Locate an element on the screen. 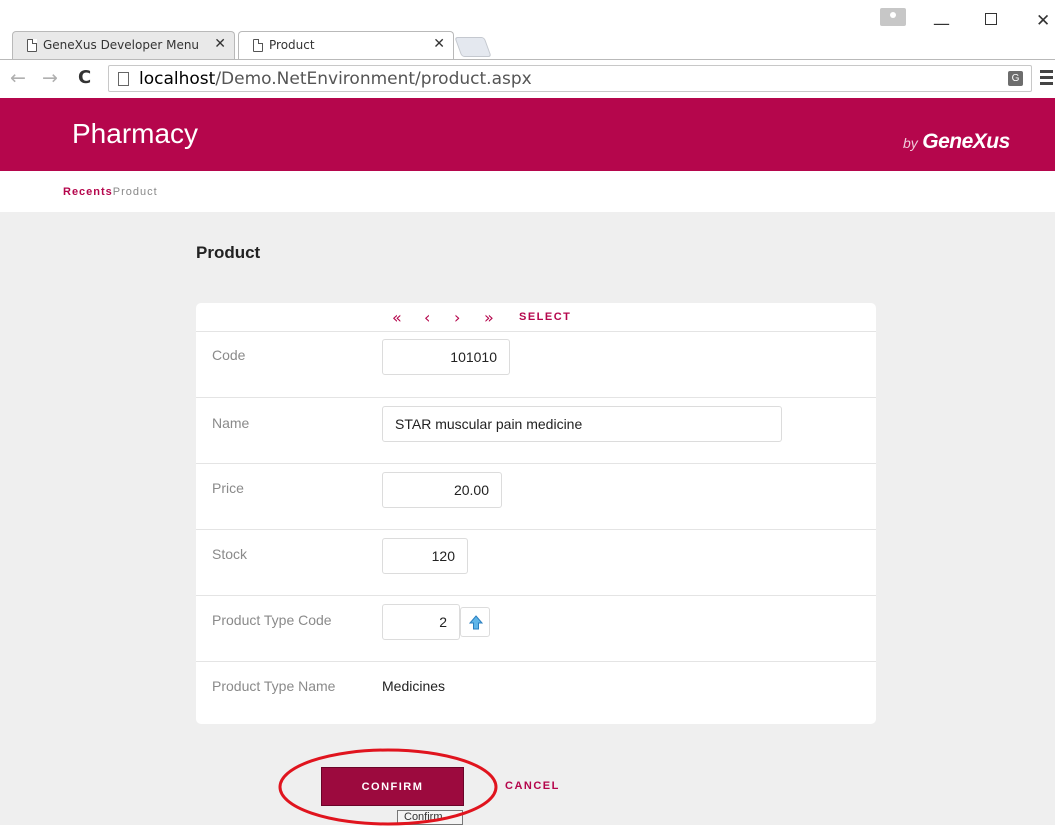  new-tab-button is located at coordinates (473, 47).